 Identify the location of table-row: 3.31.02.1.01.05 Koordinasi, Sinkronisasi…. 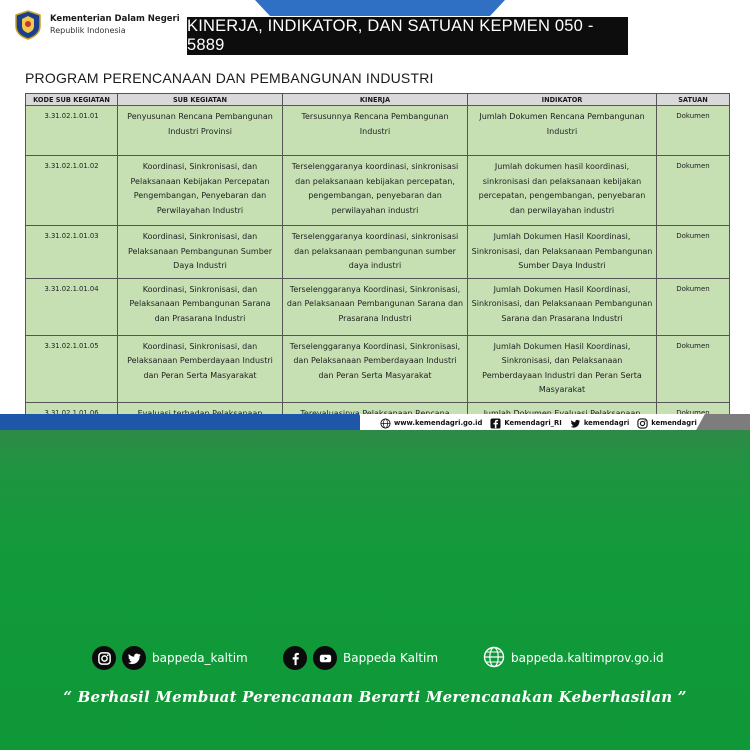
(377, 368).